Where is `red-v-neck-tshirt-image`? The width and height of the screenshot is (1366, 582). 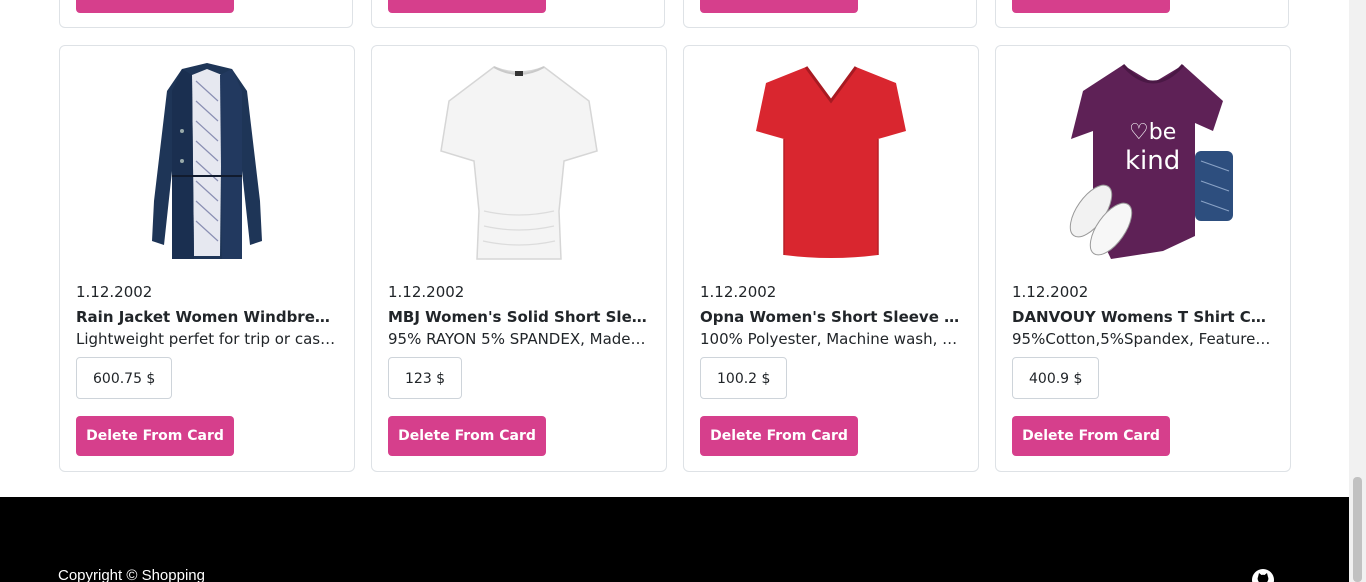
red-v-neck-tshirt-image is located at coordinates (831, 162).